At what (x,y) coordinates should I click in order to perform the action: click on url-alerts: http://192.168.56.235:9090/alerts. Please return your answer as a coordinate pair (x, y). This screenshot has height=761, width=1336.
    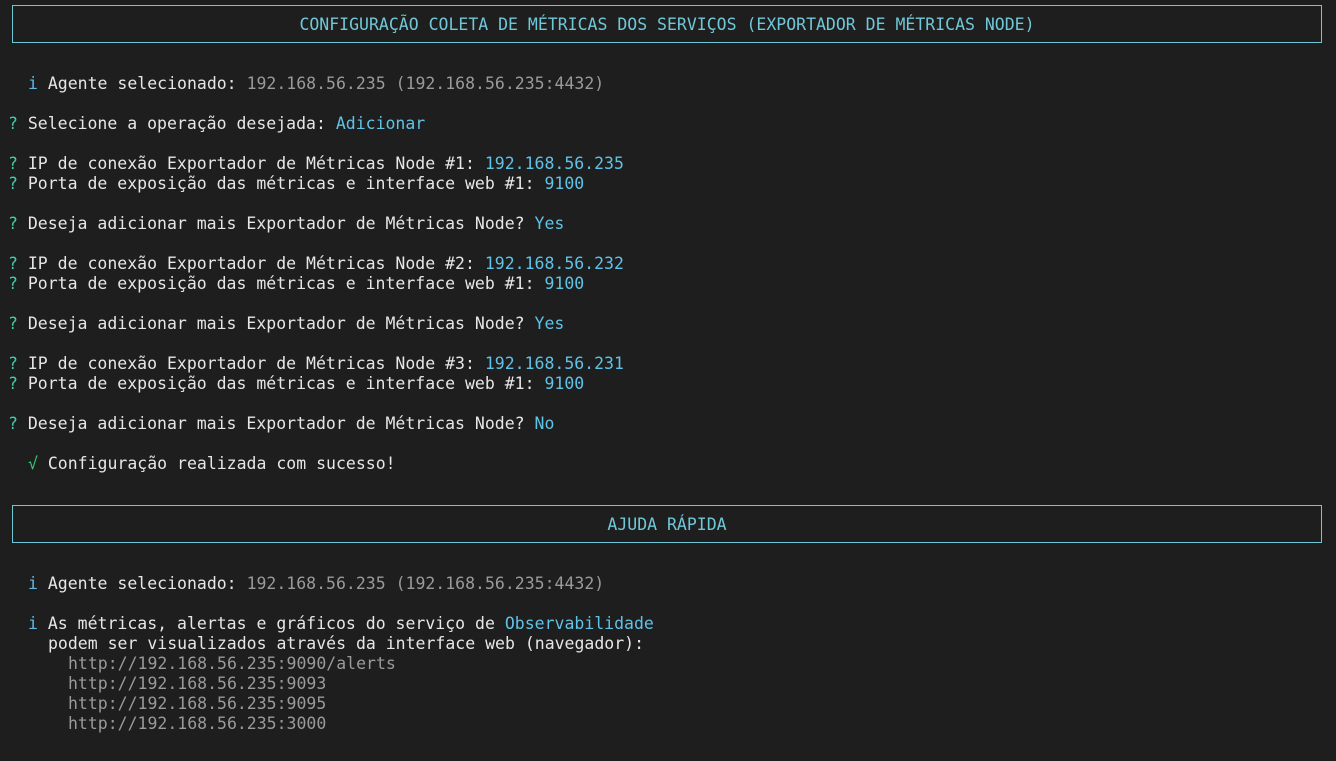
    Looking at the image, I should click on (232, 664).